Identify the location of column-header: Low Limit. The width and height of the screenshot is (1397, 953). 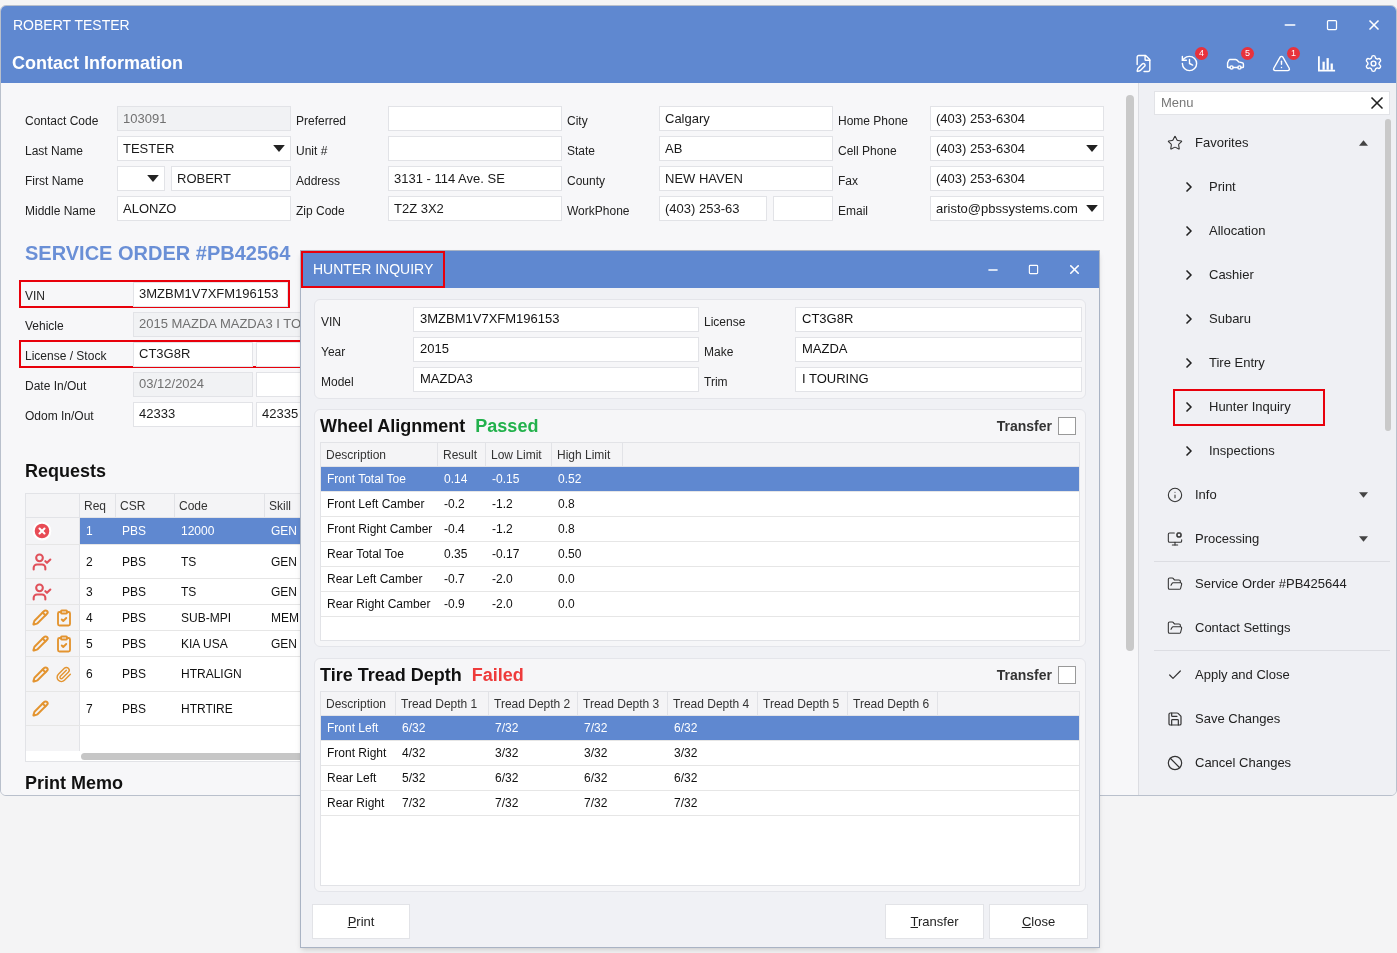
(519, 454).